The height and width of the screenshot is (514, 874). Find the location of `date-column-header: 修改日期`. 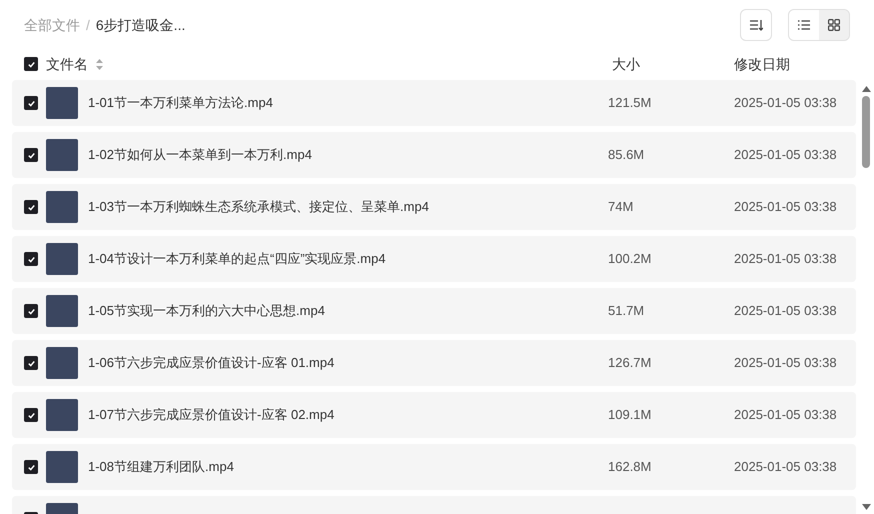

date-column-header: 修改日期 is located at coordinates (762, 64).